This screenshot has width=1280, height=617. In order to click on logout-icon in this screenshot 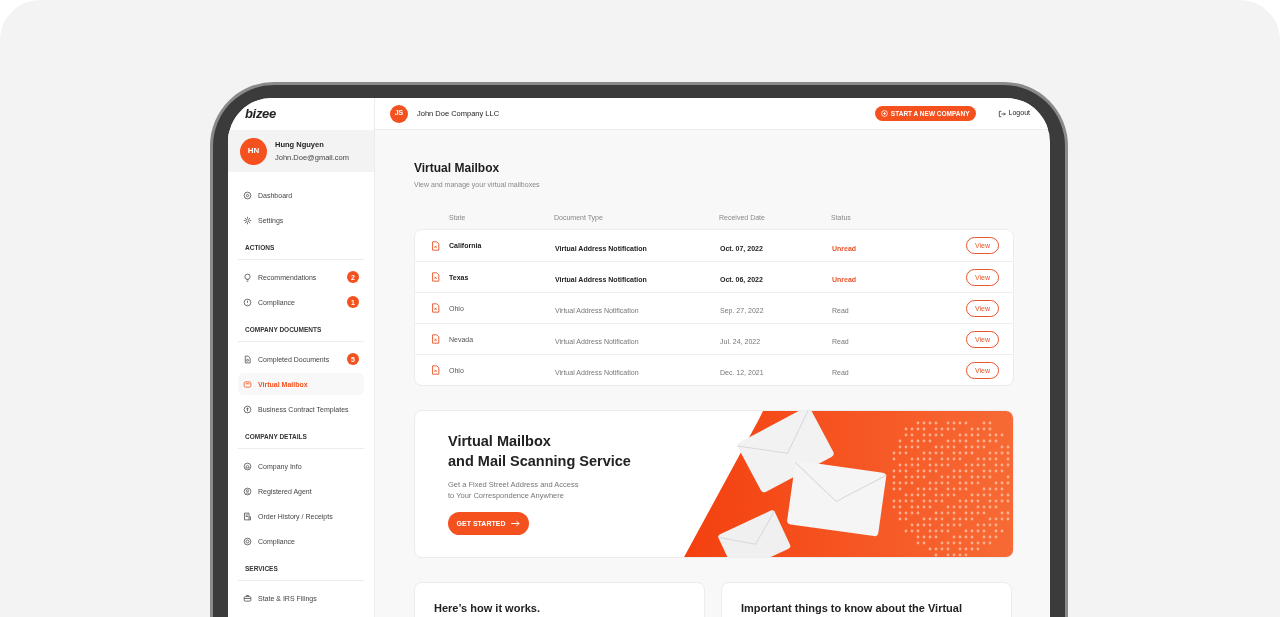, I will do `click(1001, 113)`.